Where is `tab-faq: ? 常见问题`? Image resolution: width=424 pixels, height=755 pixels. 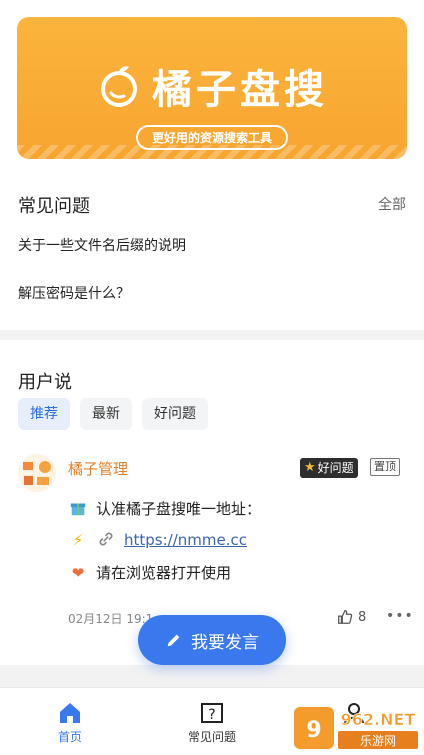
tab-faq: ? 常见问题 is located at coordinates (212, 721).